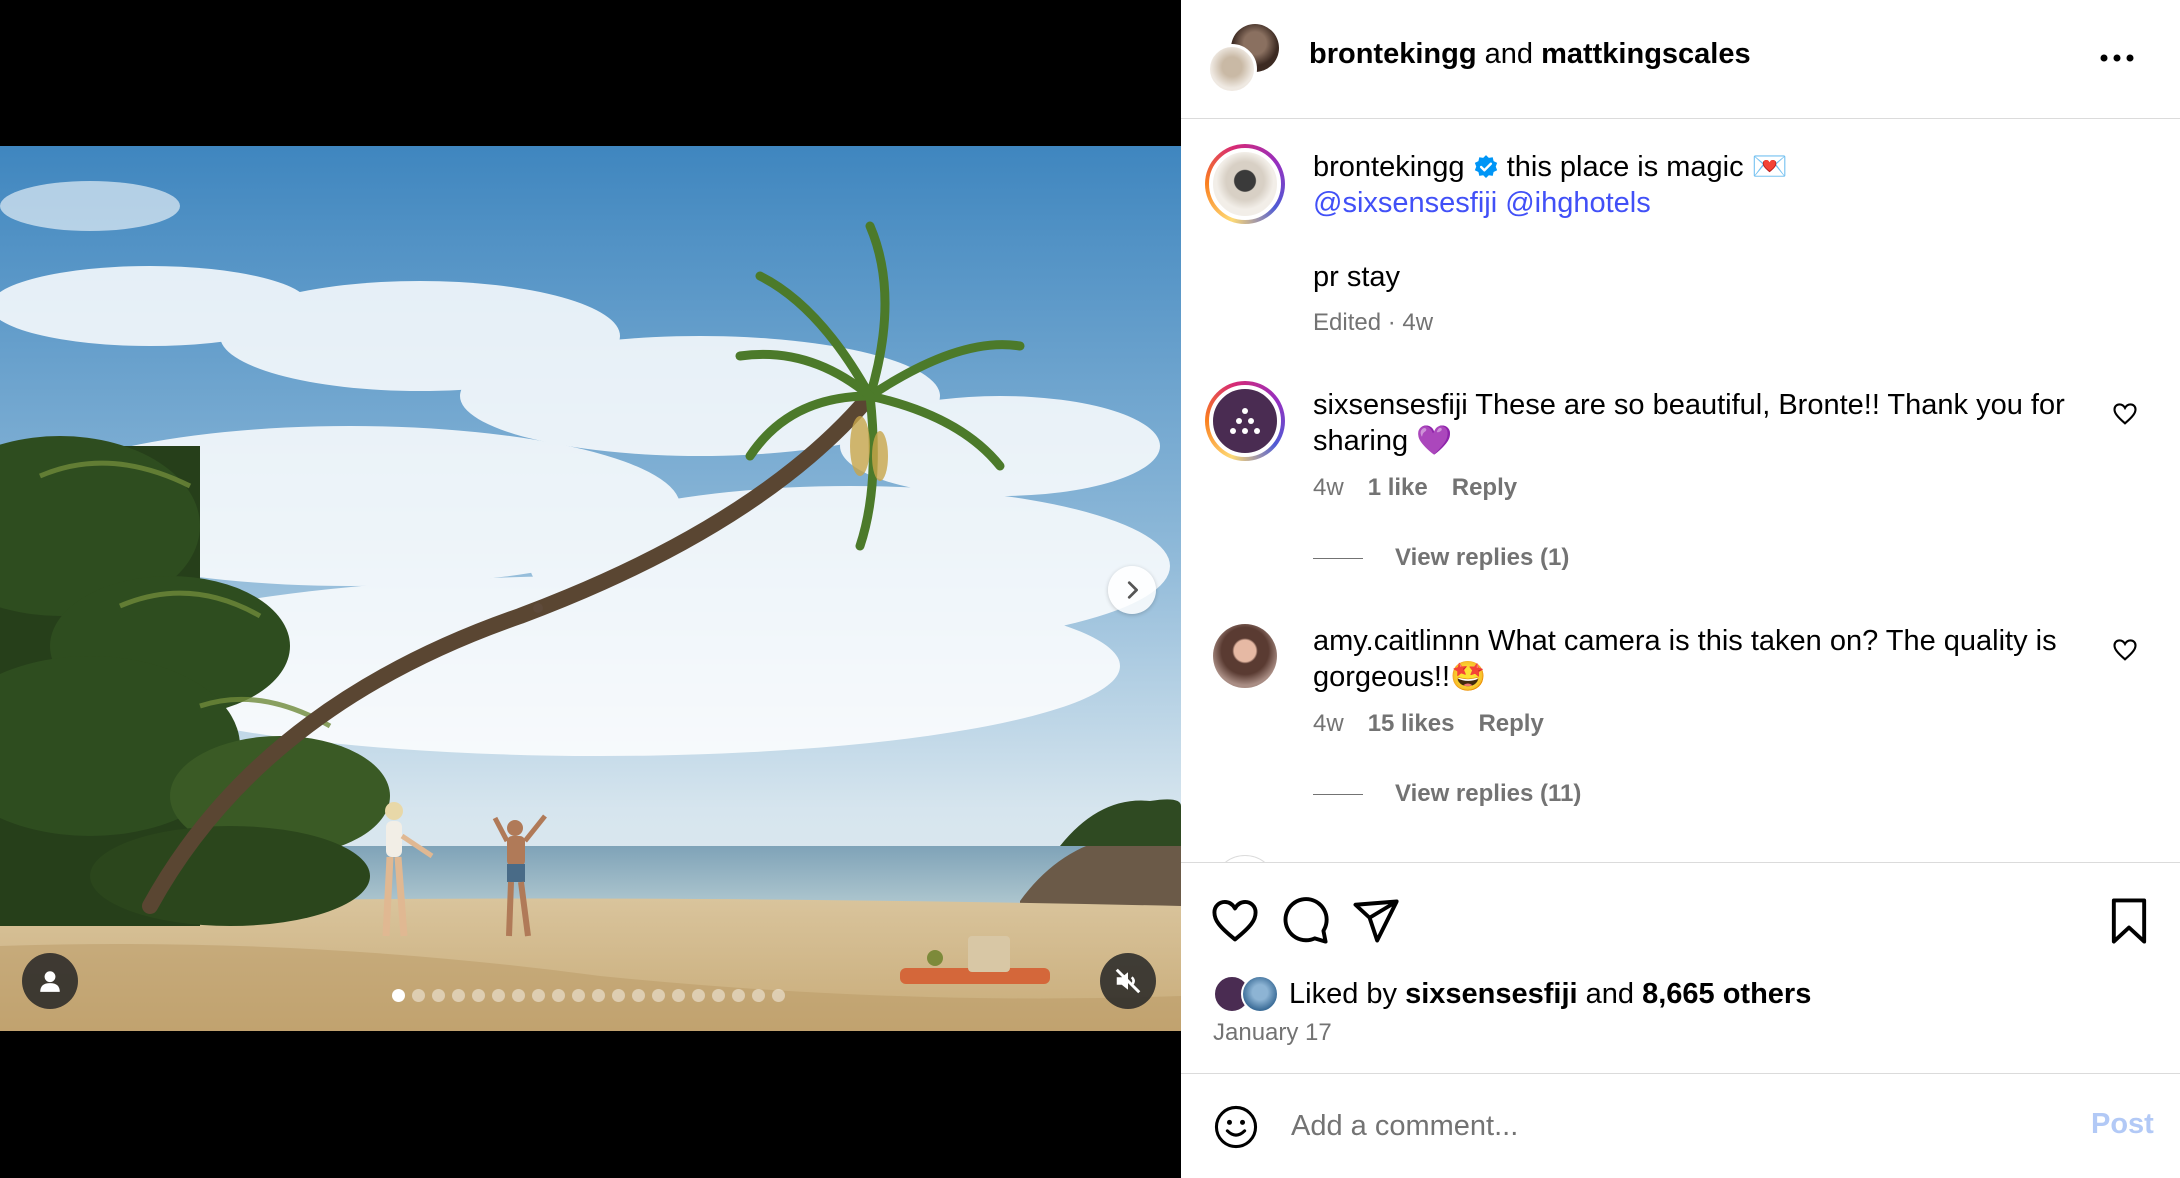 The height and width of the screenshot is (1178, 2180). What do you see at coordinates (1357, 277) in the screenshot?
I see `caption-line: pr stay` at bounding box center [1357, 277].